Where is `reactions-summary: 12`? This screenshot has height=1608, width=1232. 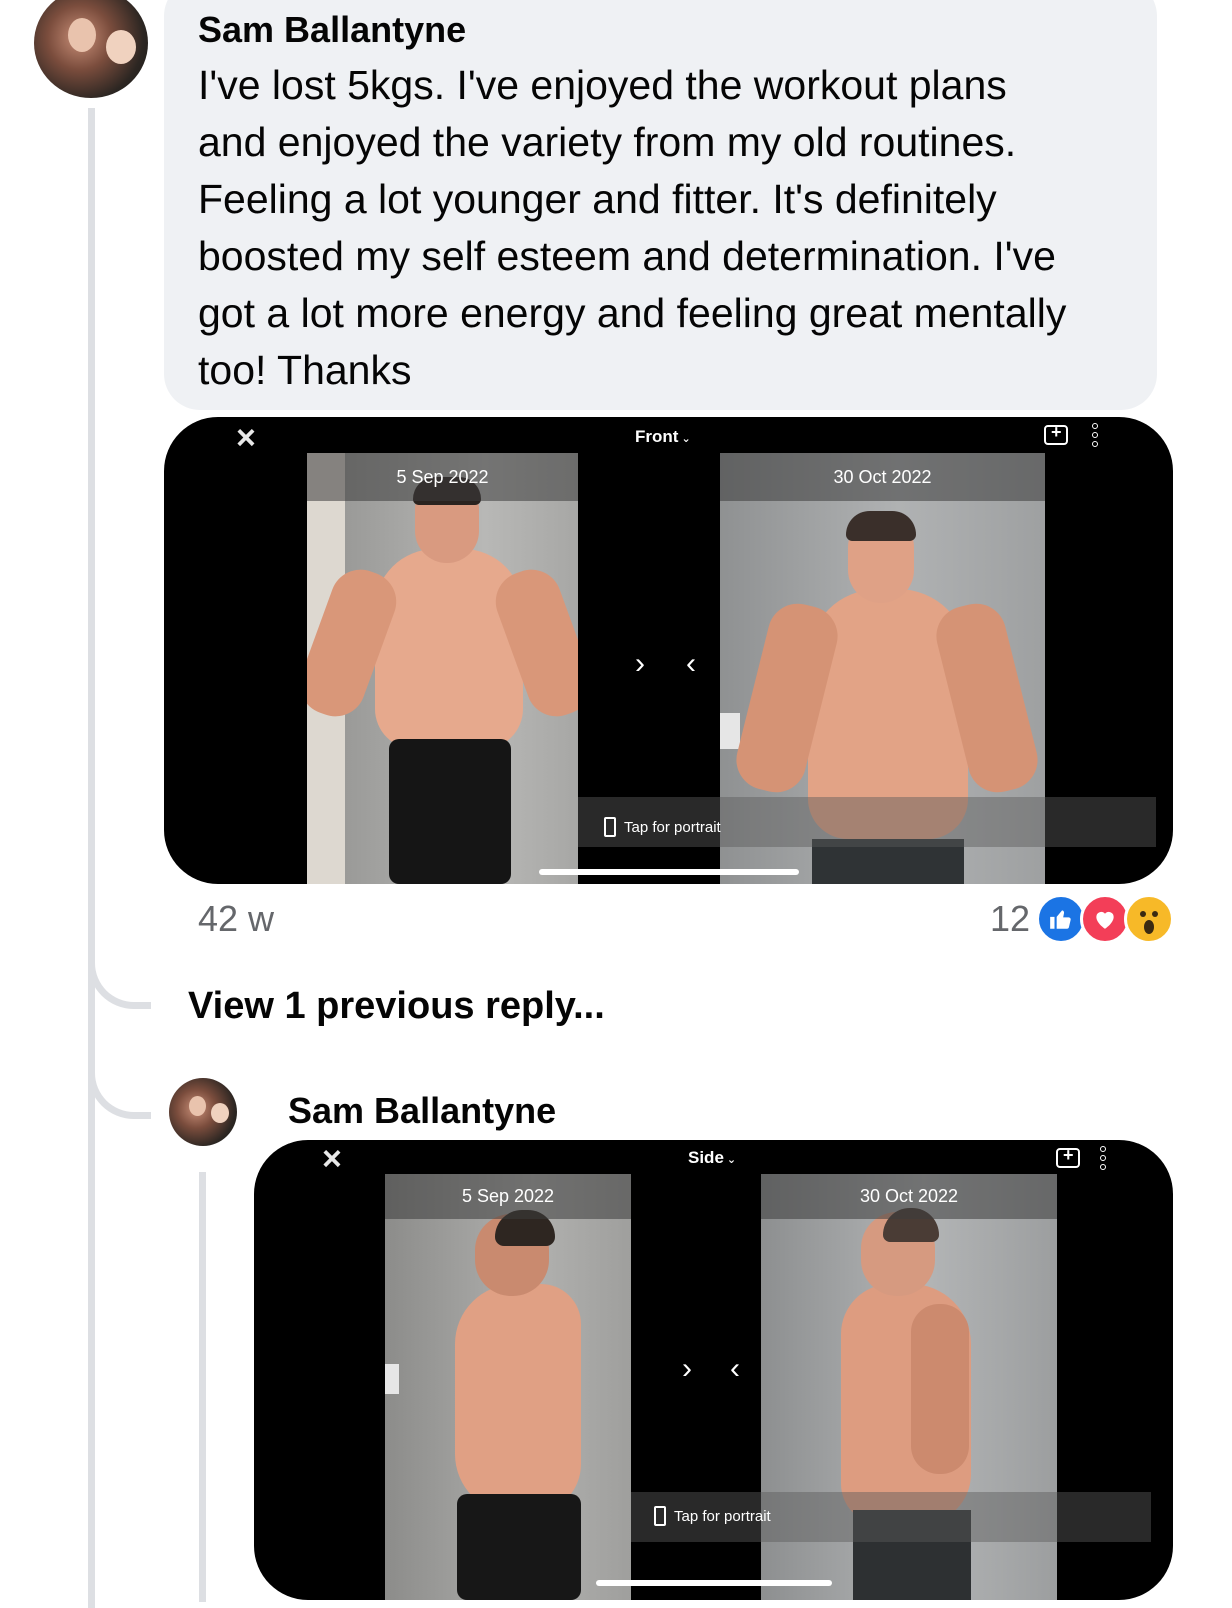 reactions-summary: 12 is located at coordinates (1082, 919).